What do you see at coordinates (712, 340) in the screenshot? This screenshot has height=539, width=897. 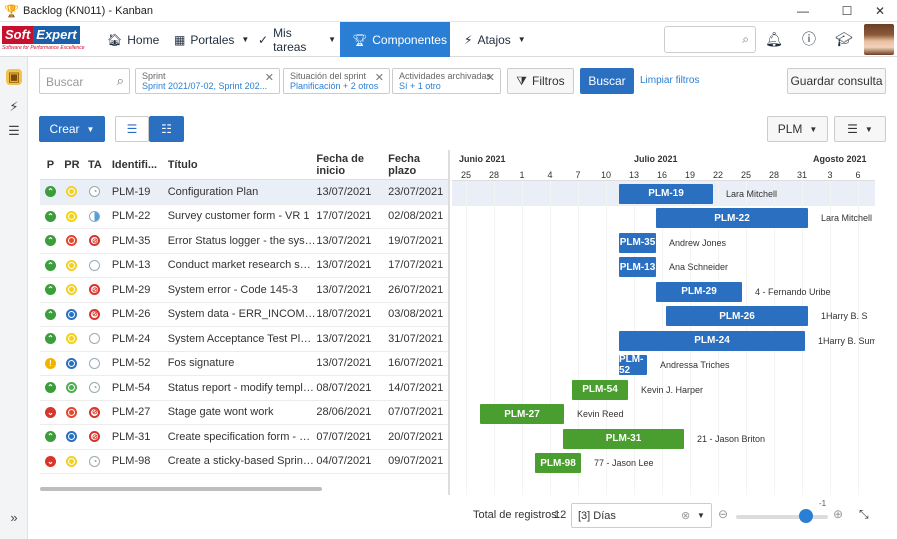 I see `gantt-bar: PLM-24` at bounding box center [712, 340].